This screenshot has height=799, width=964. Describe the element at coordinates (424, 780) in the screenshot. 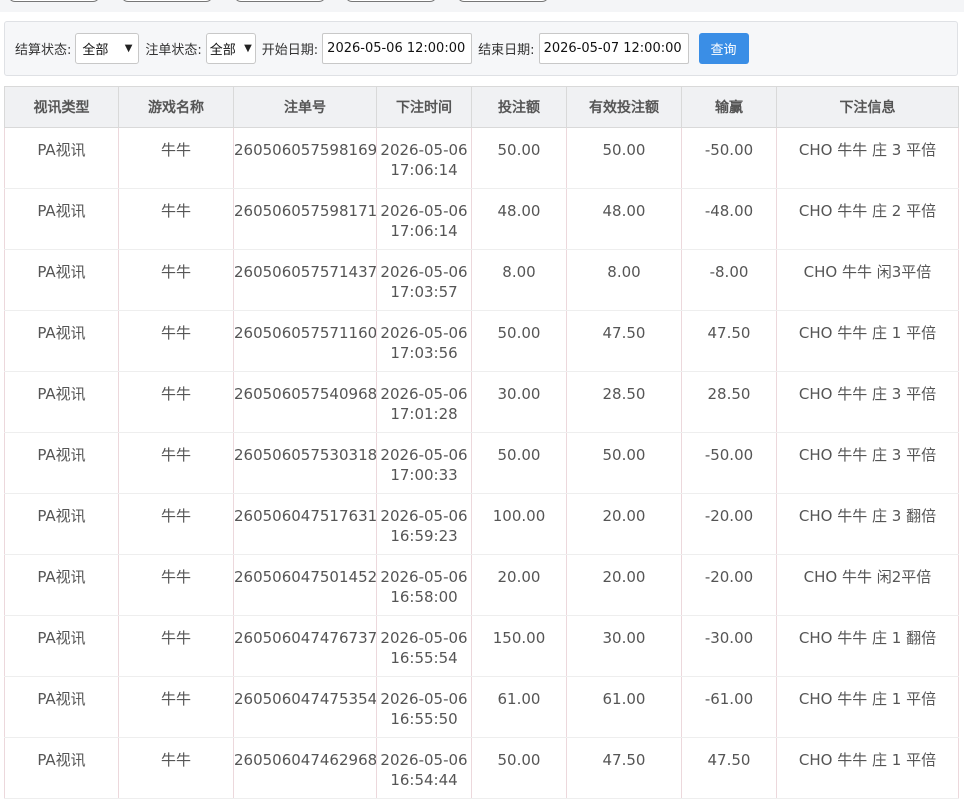

I see `bet-clock-time: 16:54:44` at that location.